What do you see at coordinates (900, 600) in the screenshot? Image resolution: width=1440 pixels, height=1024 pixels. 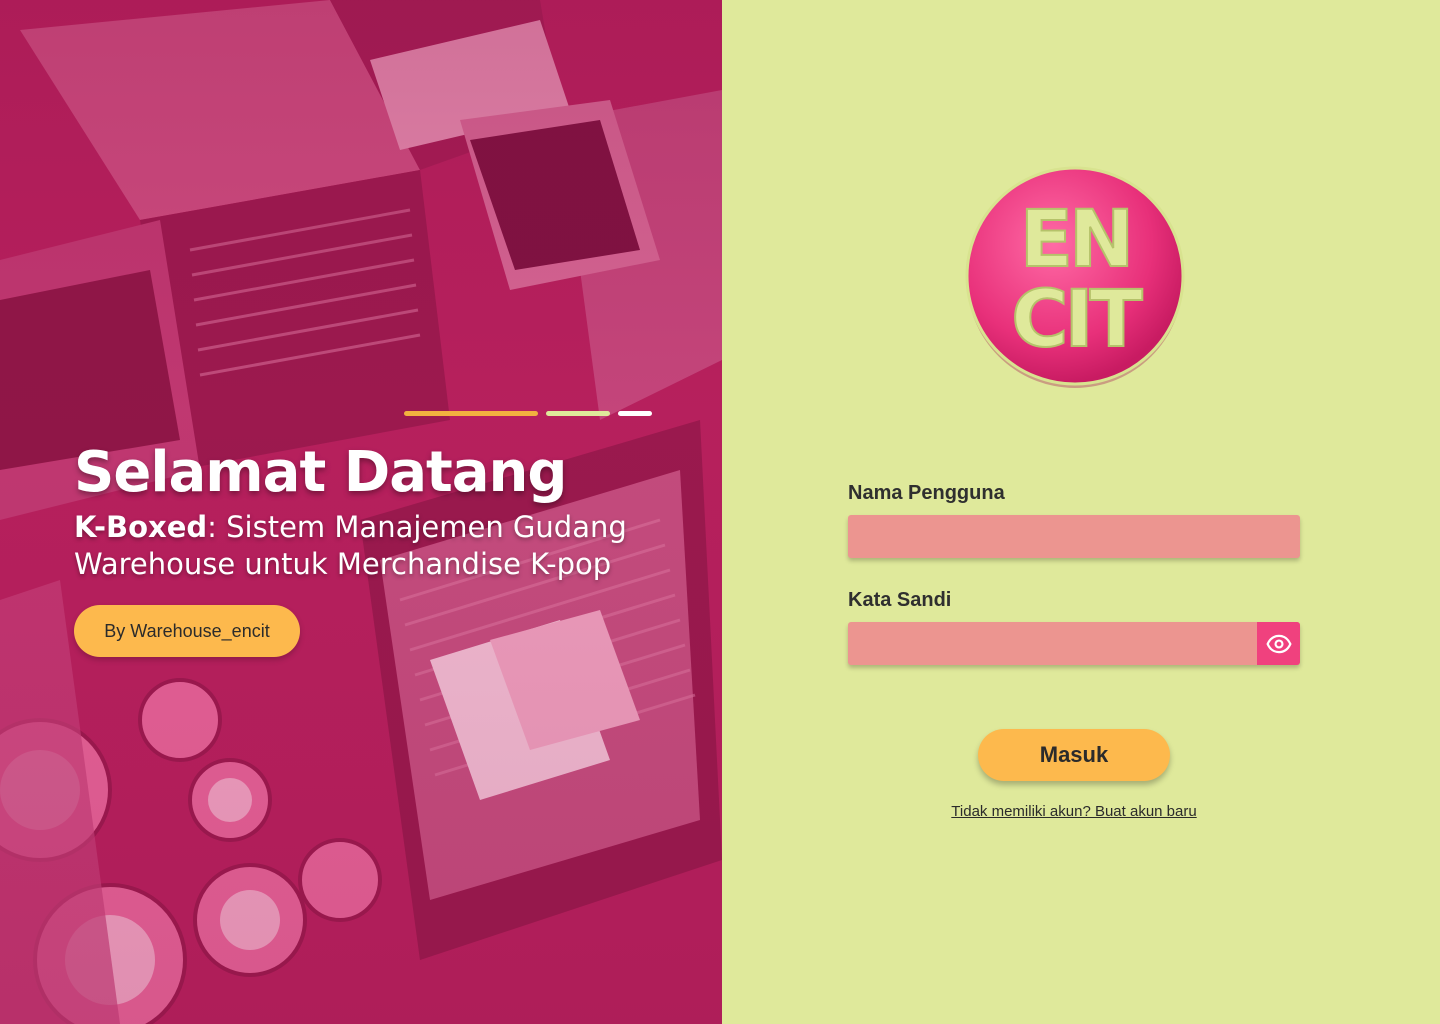 I see `password-label: Kata Sandi` at bounding box center [900, 600].